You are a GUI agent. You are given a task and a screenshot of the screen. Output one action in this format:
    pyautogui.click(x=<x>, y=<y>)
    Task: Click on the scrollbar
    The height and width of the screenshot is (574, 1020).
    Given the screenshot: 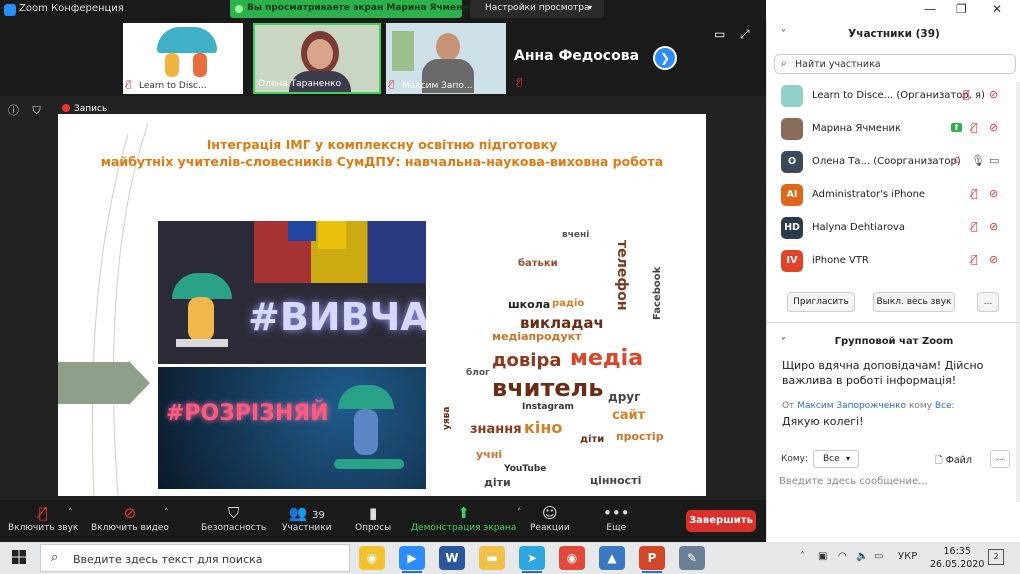 What is the action you would take?
    pyautogui.click(x=1018, y=292)
    